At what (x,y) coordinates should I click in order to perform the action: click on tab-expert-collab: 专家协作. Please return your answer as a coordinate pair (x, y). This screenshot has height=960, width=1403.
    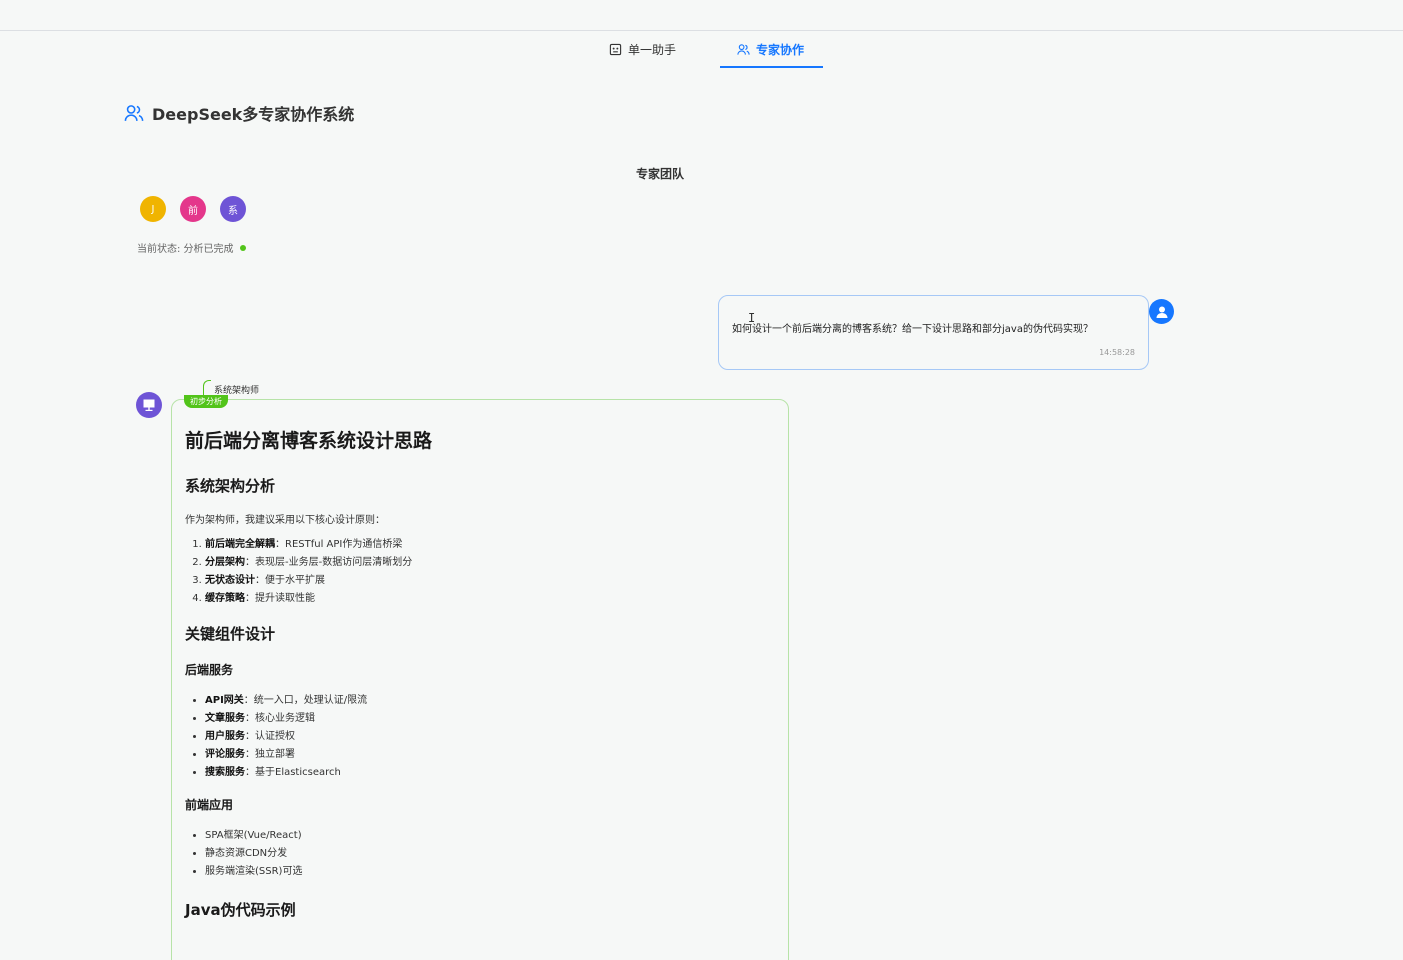
    Looking at the image, I should click on (770, 49).